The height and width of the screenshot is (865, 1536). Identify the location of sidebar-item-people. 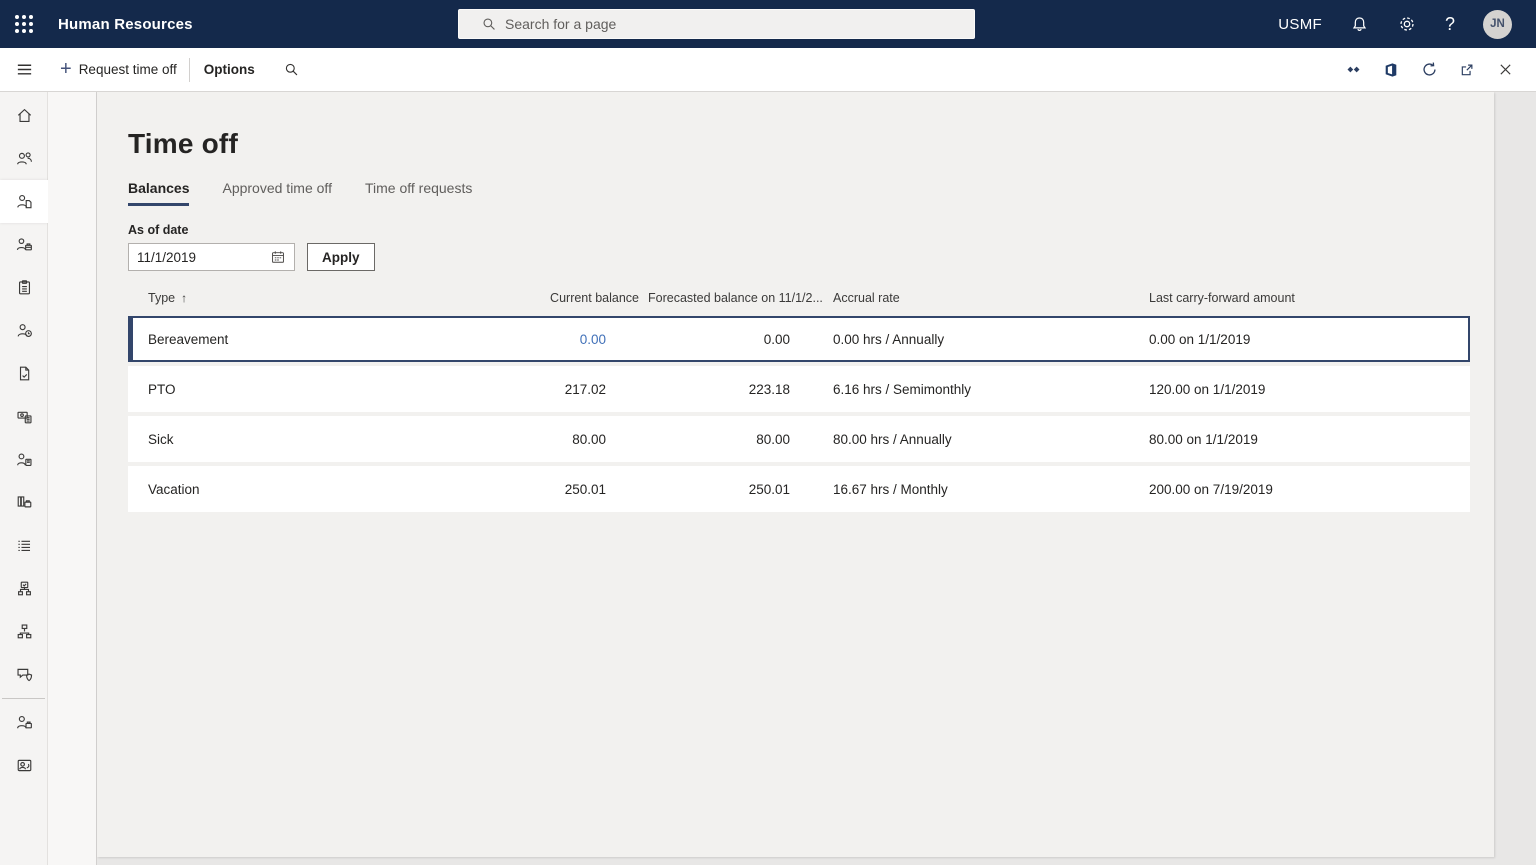
(24, 158).